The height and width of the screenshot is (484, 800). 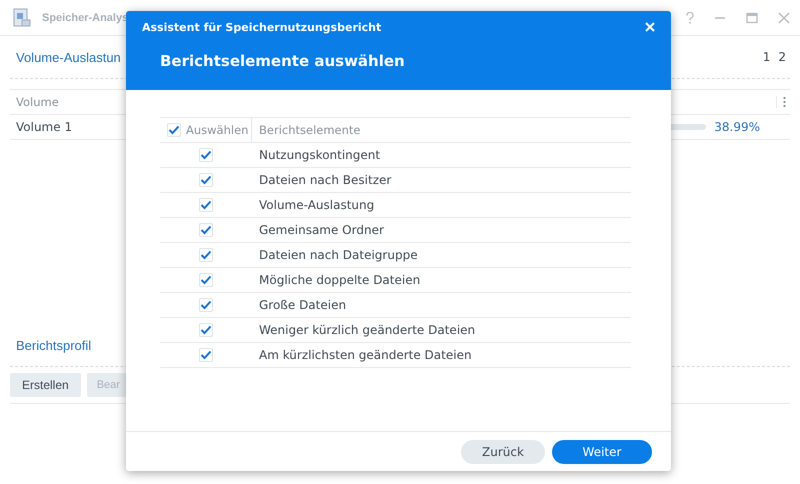 What do you see at coordinates (365, 355) in the screenshot?
I see `table-cell-text: Am kürzlichsten geänderte Dateien` at bounding box center [365, 355].